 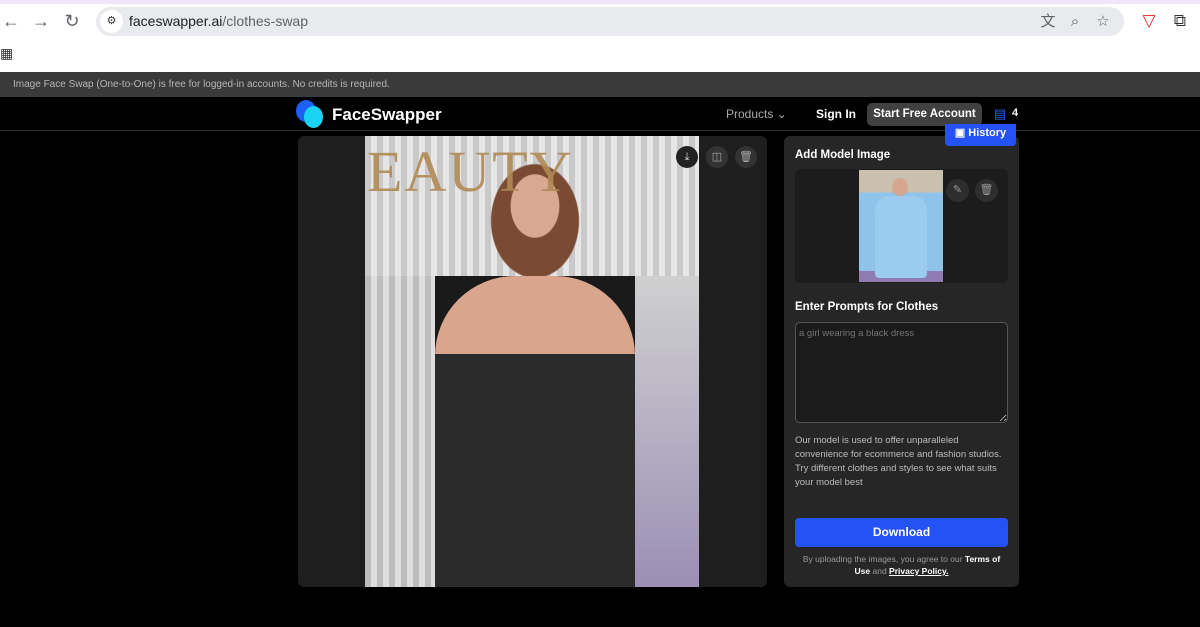 I want to click on chevron-down-icon: ⌄, so click(x=781, y=114).